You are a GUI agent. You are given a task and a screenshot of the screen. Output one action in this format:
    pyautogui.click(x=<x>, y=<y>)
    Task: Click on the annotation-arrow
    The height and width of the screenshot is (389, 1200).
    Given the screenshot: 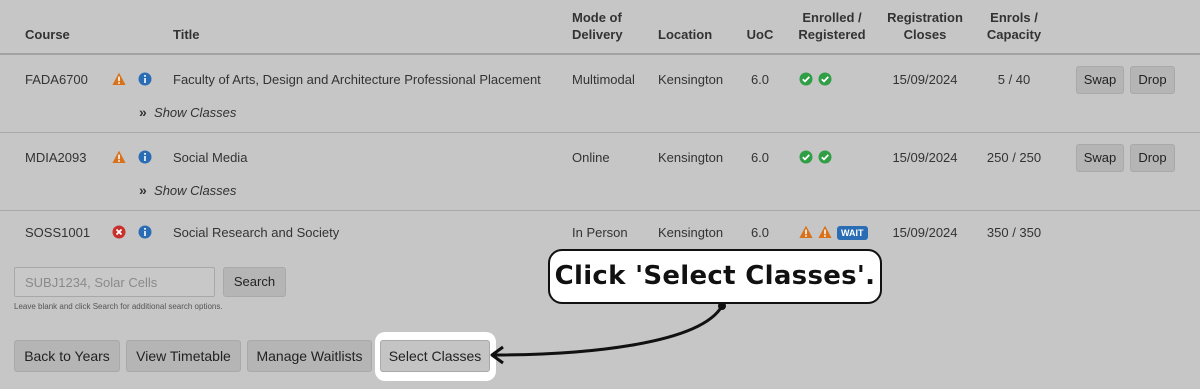 What is the action you would take?
    pyautogui.click(x=608, y=333)
    